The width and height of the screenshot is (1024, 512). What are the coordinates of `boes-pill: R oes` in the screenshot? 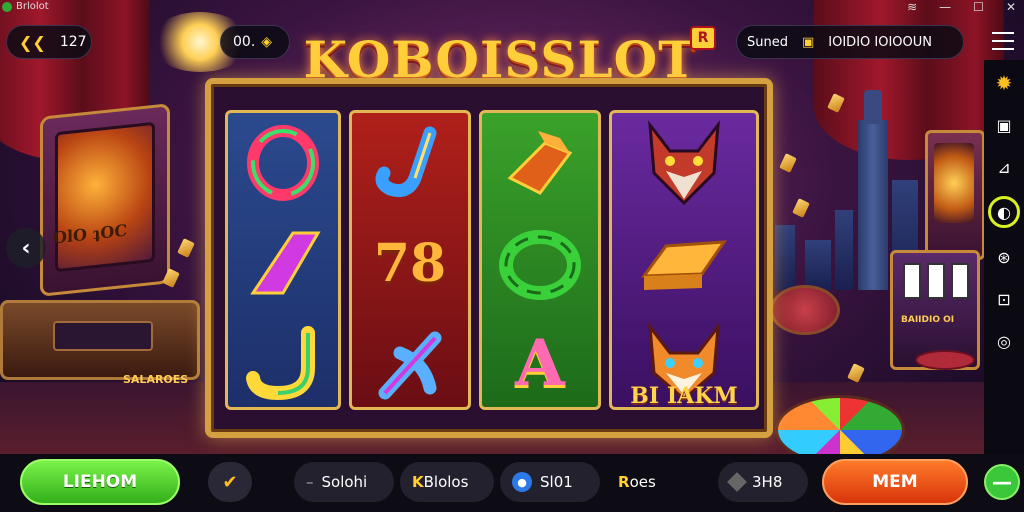 It's located at (654, 482).